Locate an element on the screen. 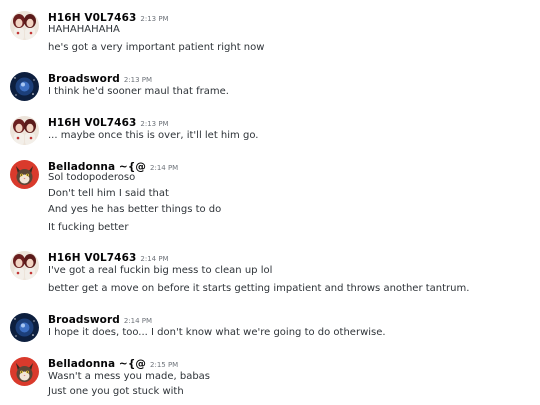 The height and width of the screenshot is (405, 540). message-line: Just one you got stuck with is located at coordinates (116, 391).